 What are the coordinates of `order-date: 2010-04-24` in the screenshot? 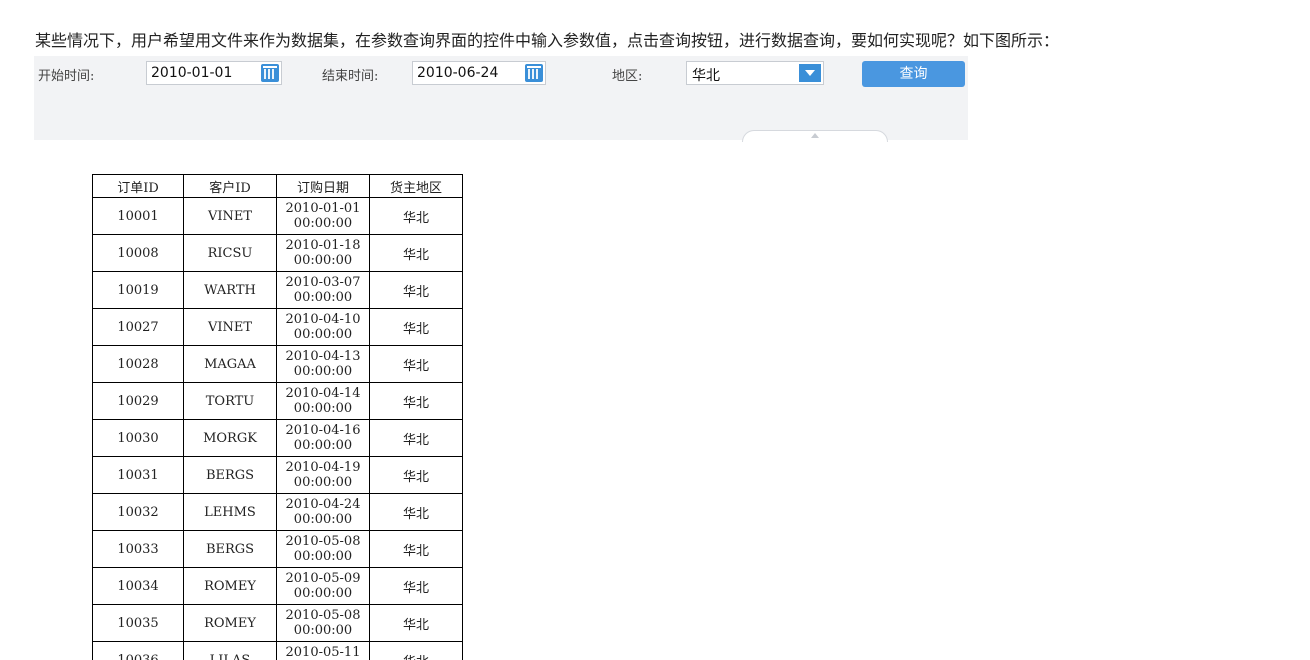 It's located at (323, 504).